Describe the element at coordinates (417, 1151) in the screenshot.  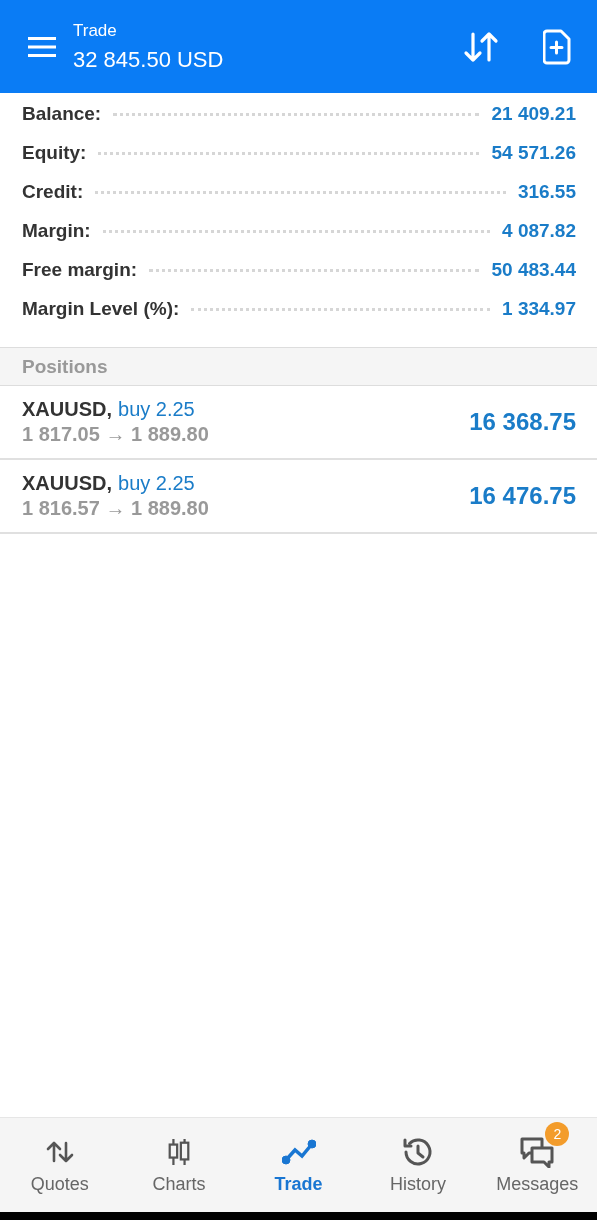
I see `history-icon` at that location.